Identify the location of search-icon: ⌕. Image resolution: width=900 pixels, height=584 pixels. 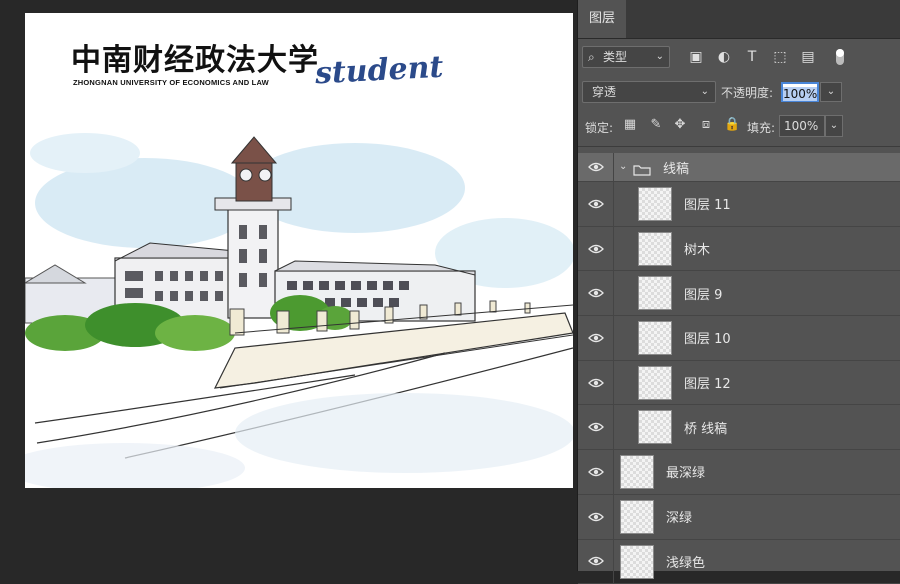
(591, 57).